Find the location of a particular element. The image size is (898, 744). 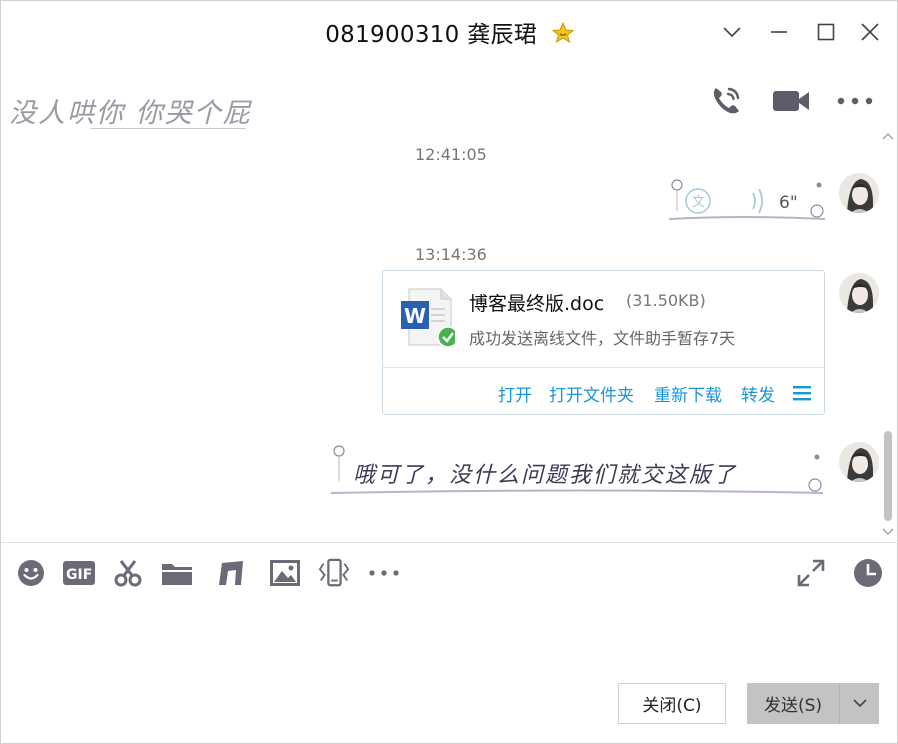

send-button: 发送(S) is located at coordinates (793, 703).